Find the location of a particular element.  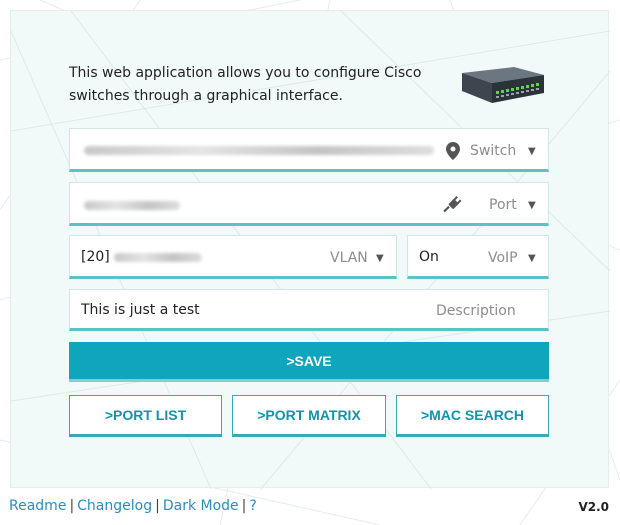

switch-select: Switch ▼ is located at coordinates (309, 150).